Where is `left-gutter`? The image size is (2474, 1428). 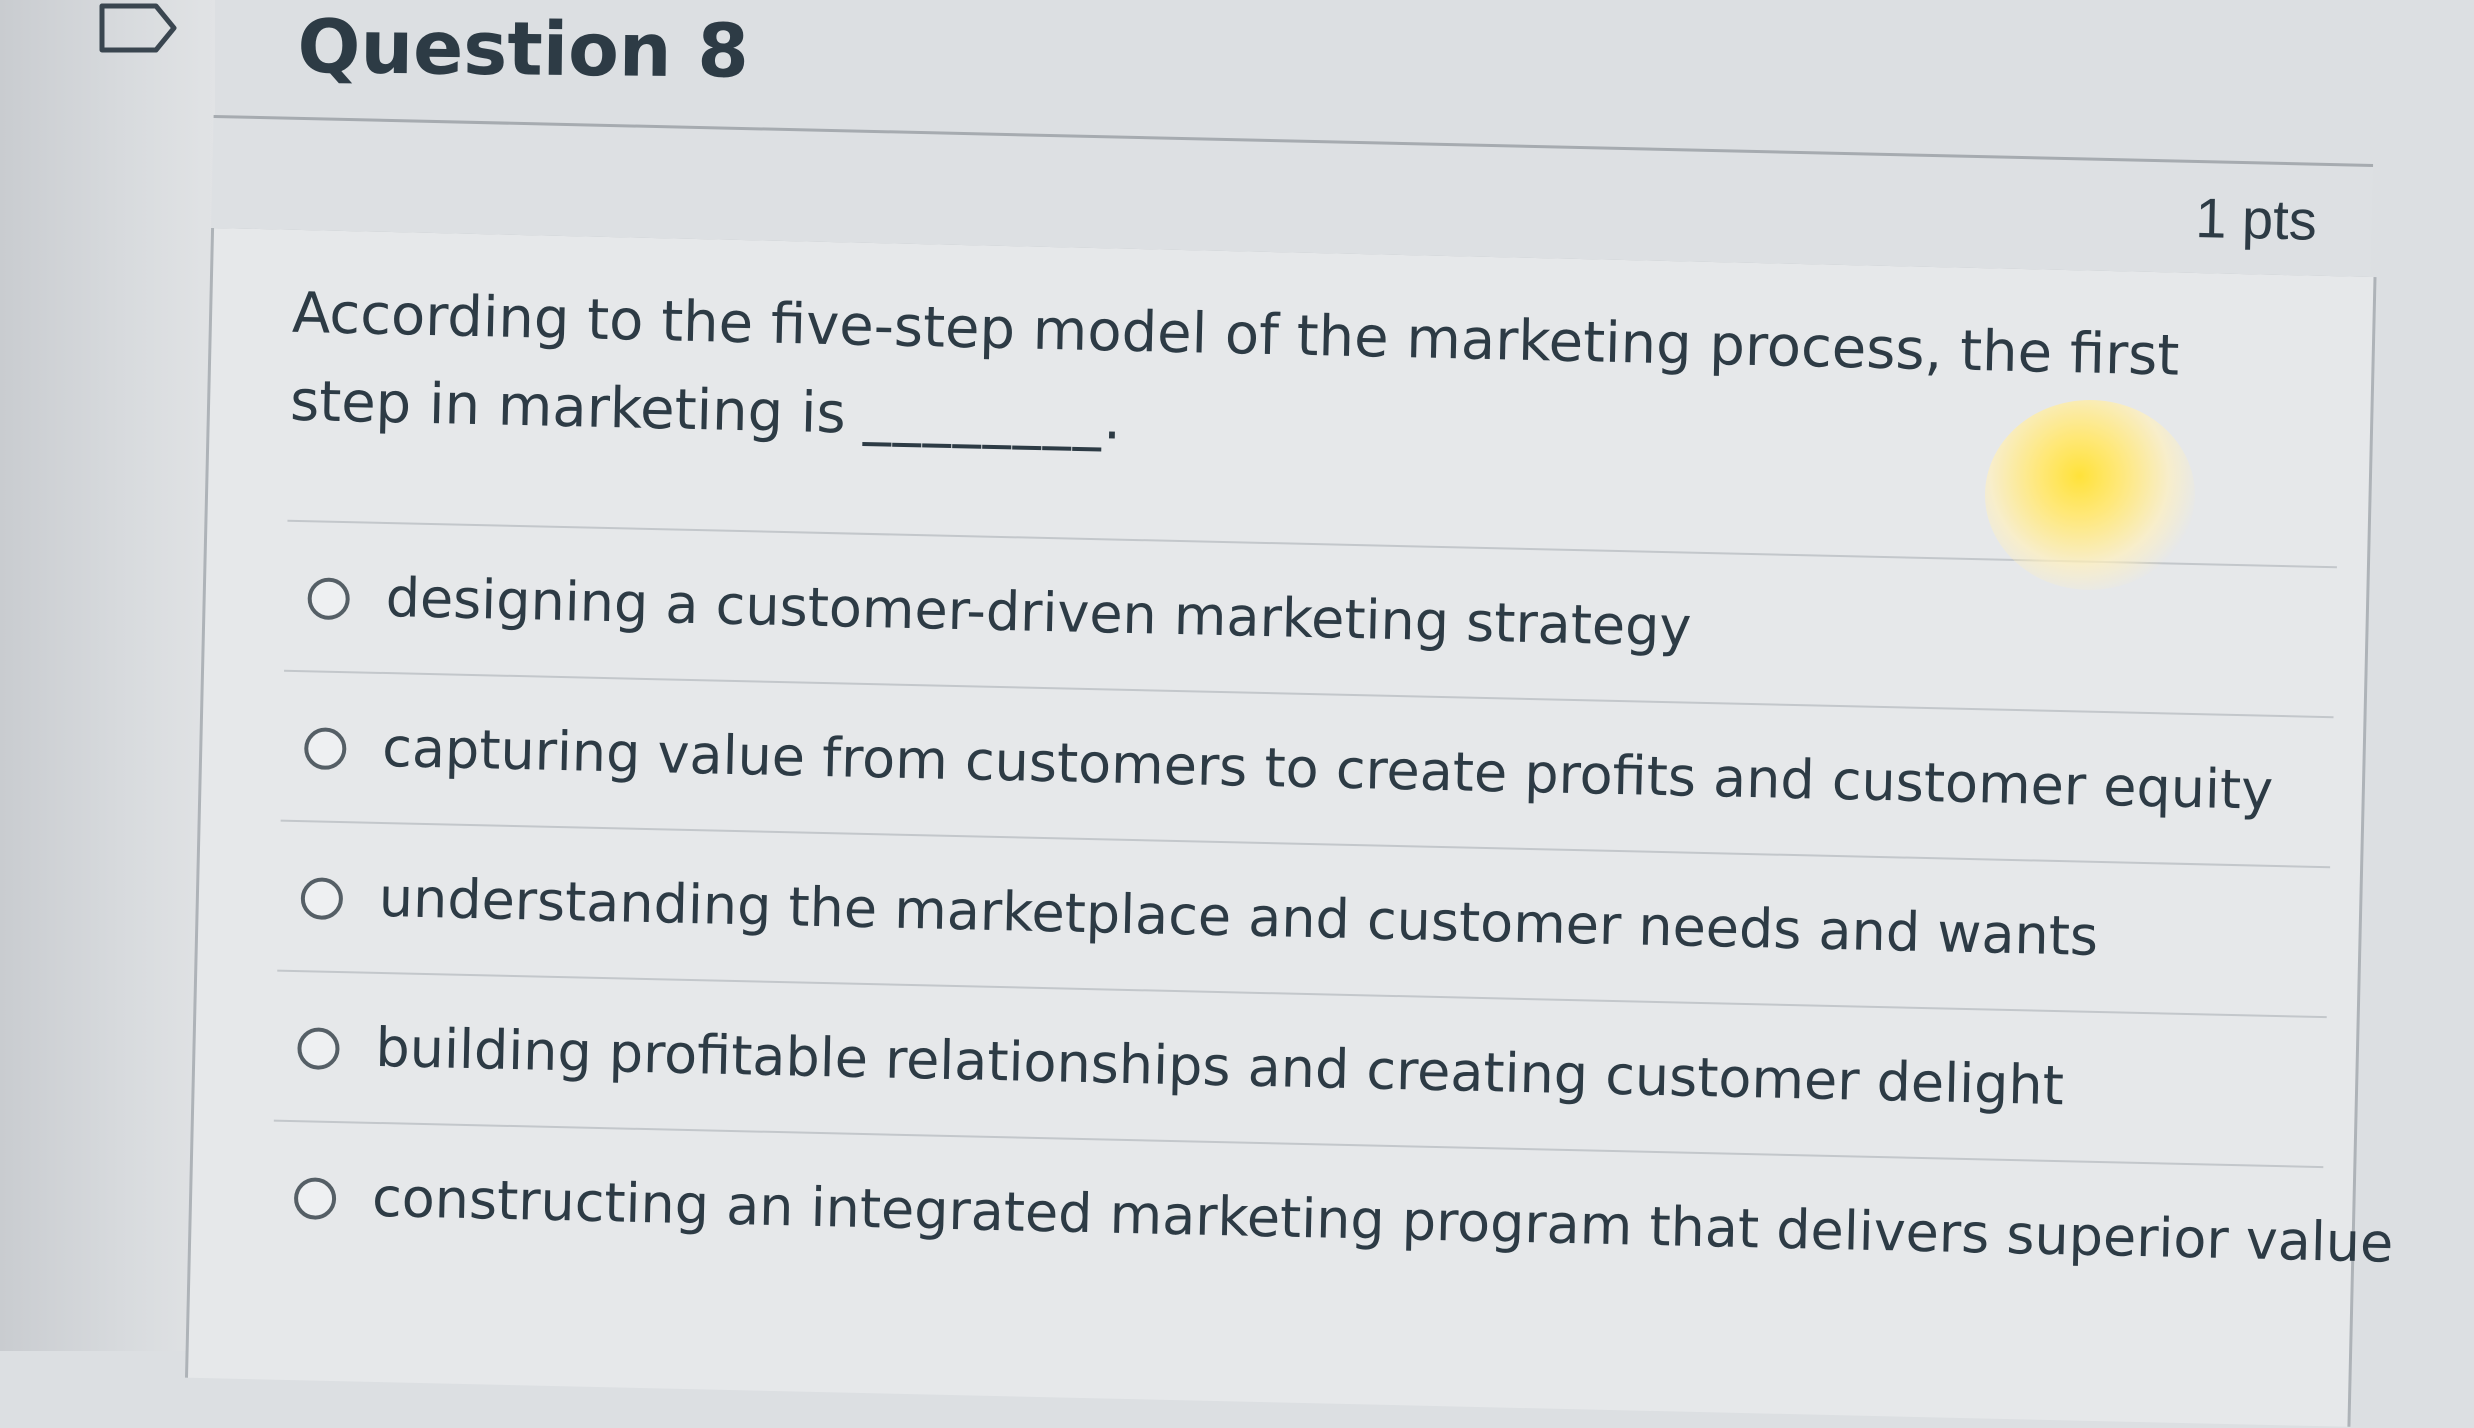
left-gutter is located at coordinates (107, 675).